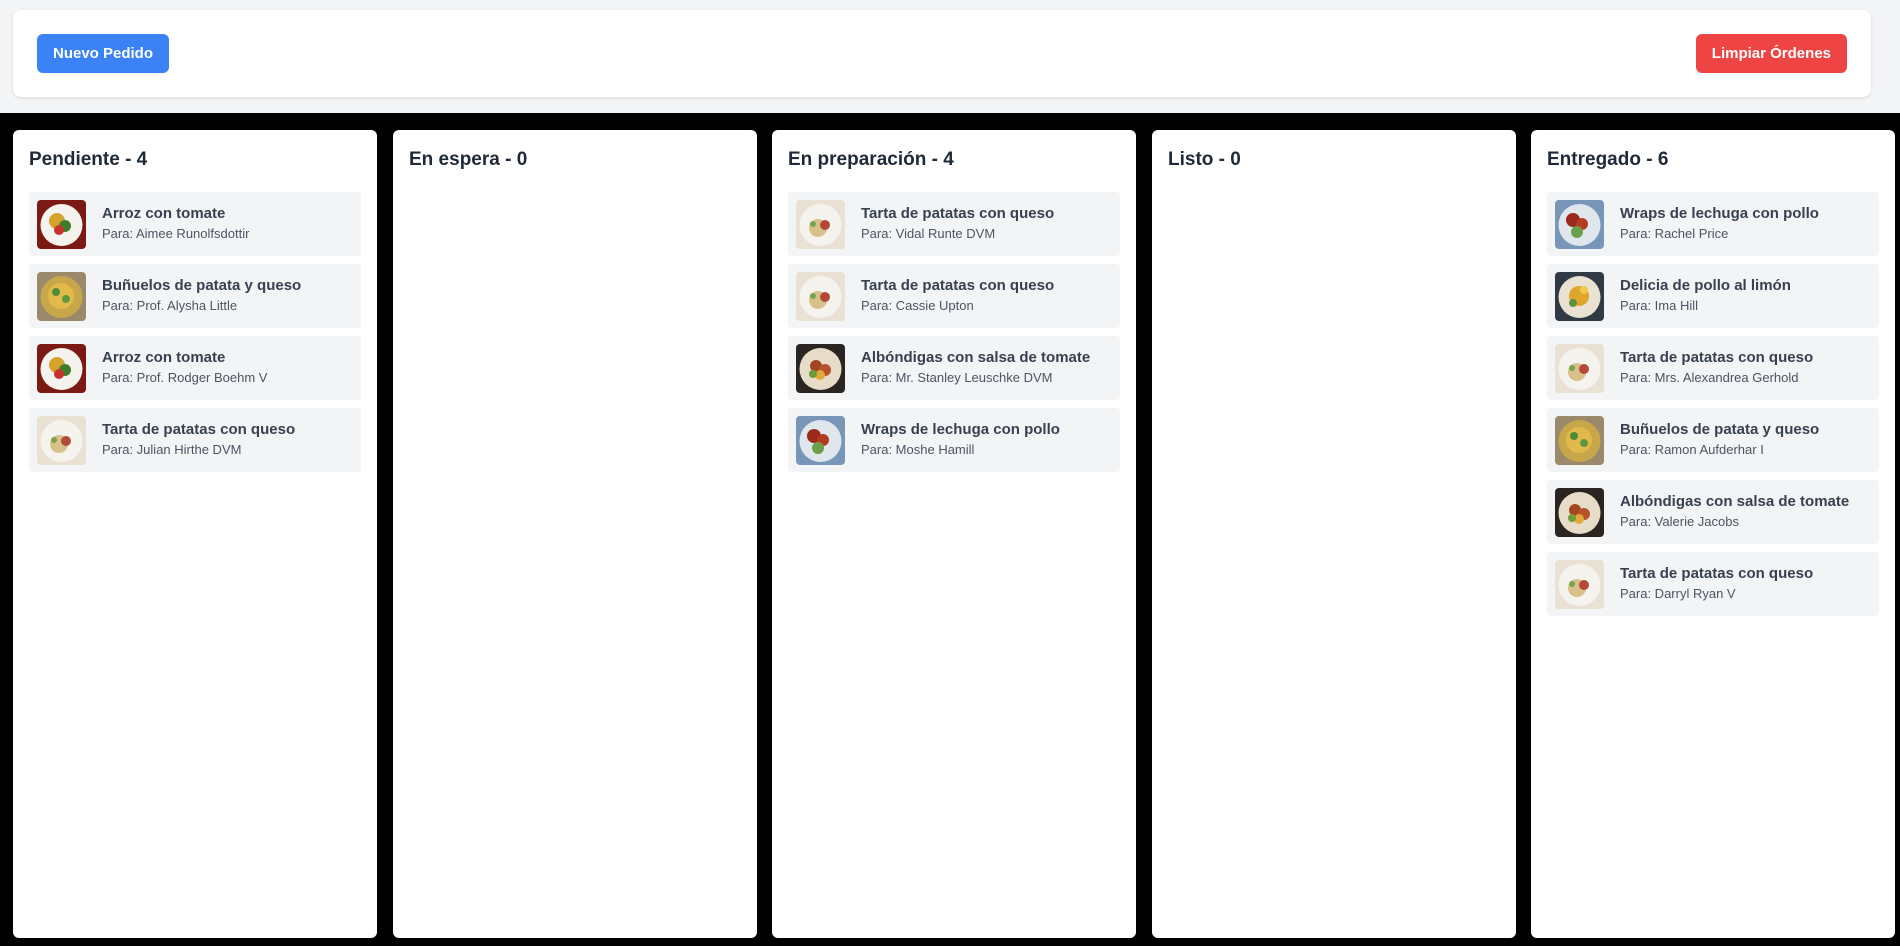 This screenshot has height=946, width=1900. I want to click on order-customer: Para: Julian Hirthe DVM, so click(172, 449).